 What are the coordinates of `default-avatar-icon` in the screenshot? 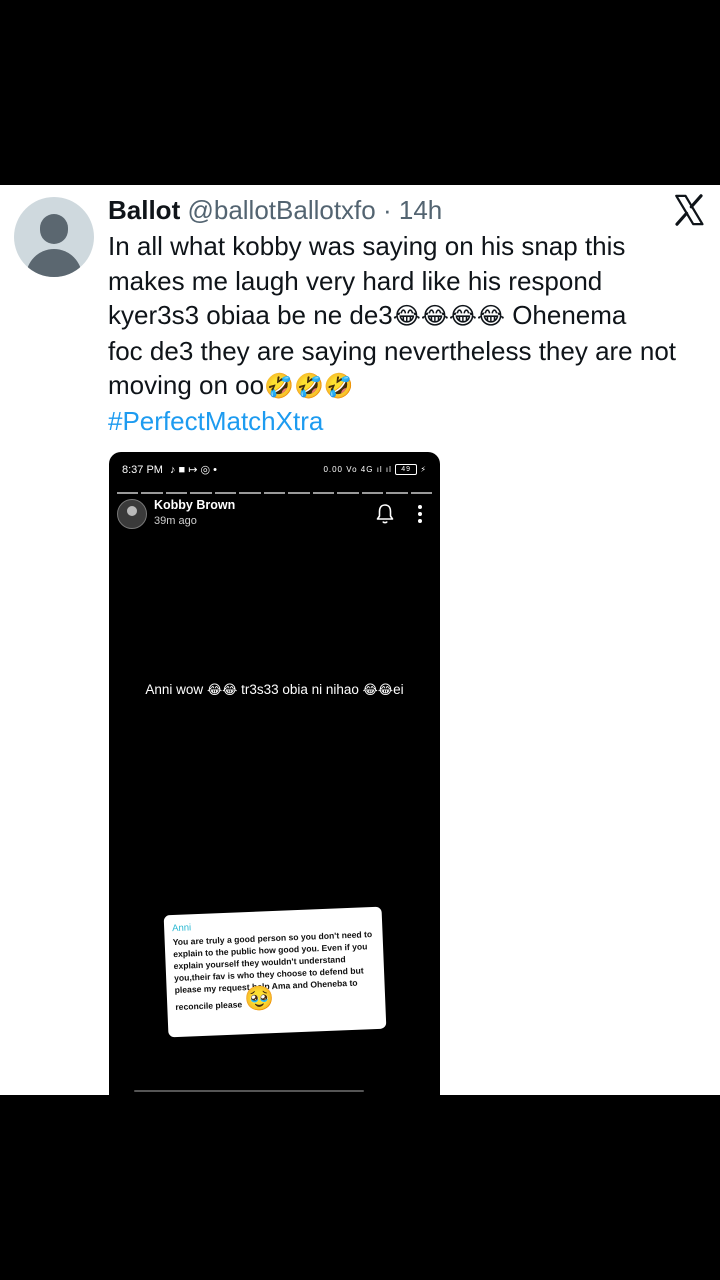 It's located at (54, 237).